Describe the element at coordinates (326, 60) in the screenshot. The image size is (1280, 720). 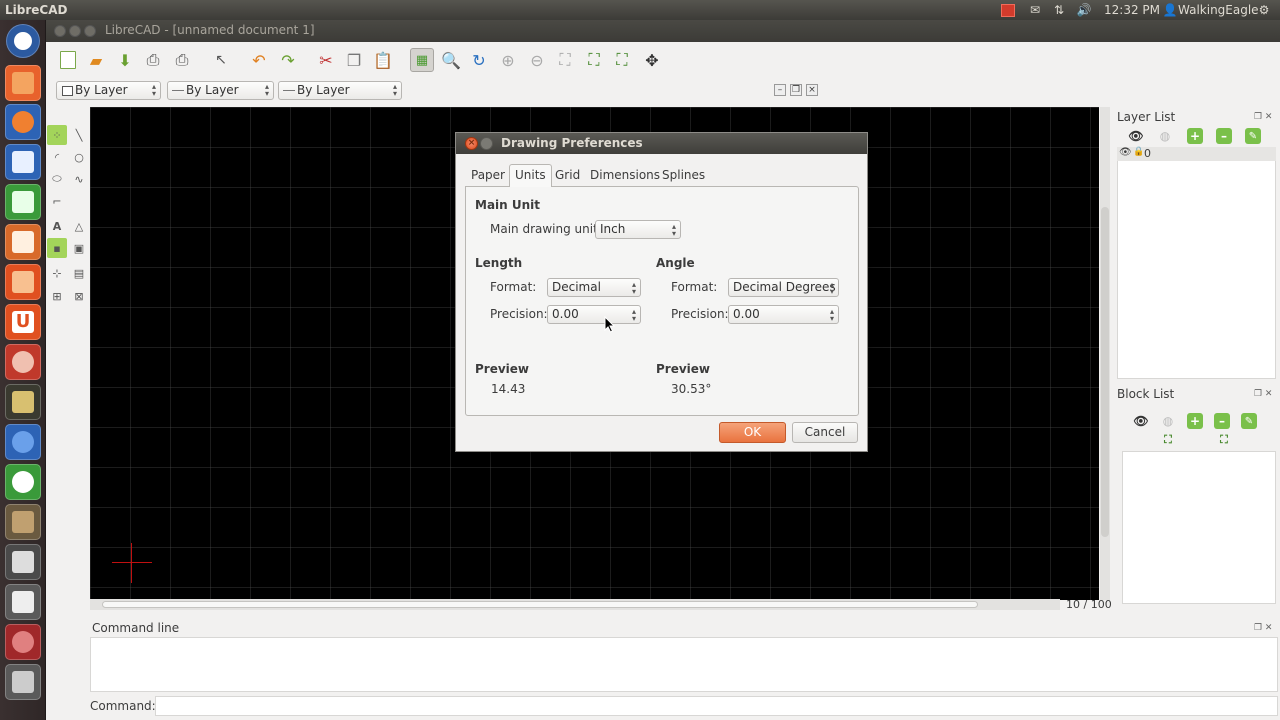
I see `cut-icon: ✂` at that location.